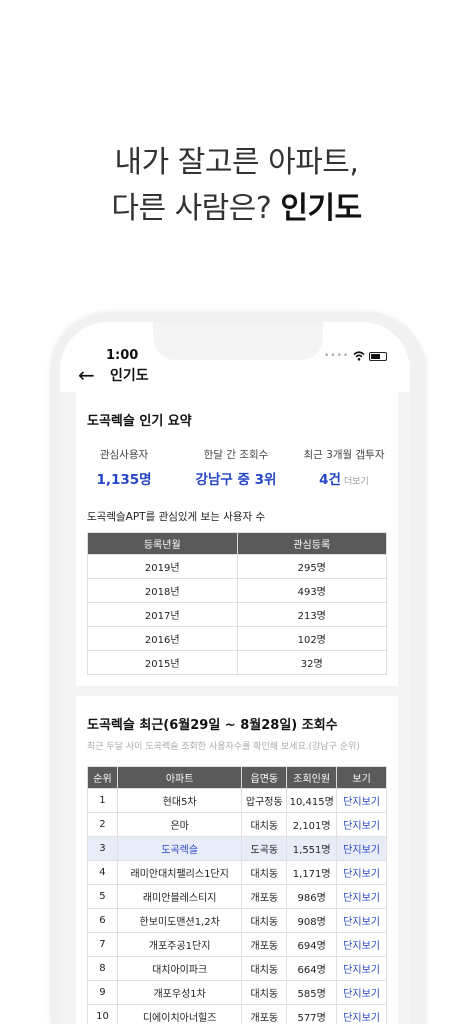 This screenshot has width=473, height=1024. I want to click on views-row: 2 은마 대치동 2,101명 단지보기, so click(237, 824).